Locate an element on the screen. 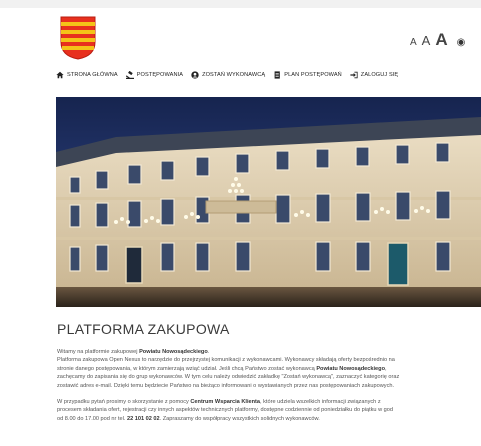 This screenshot has width=481, height=446. nav-item-home: STRONA GŁÓWNA is located at coordinates (87, 75).